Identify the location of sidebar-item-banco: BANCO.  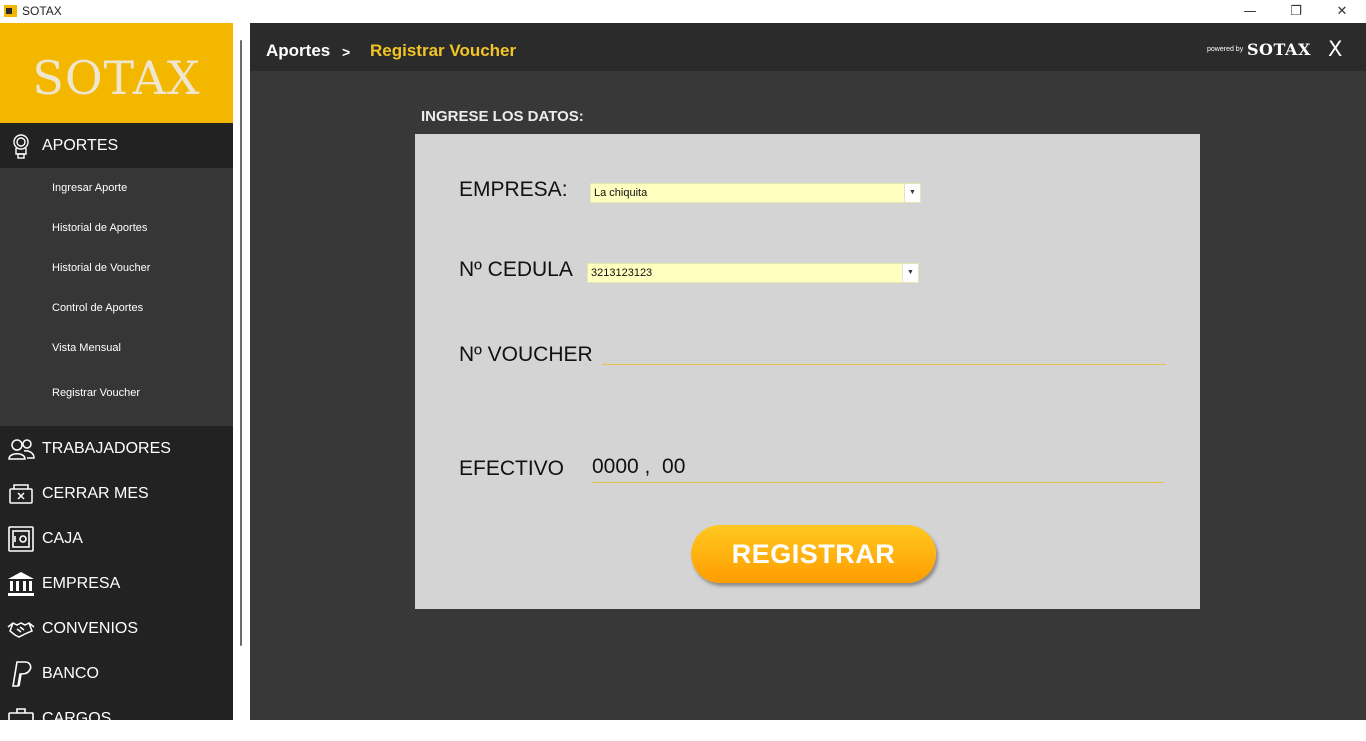
(116, 673).